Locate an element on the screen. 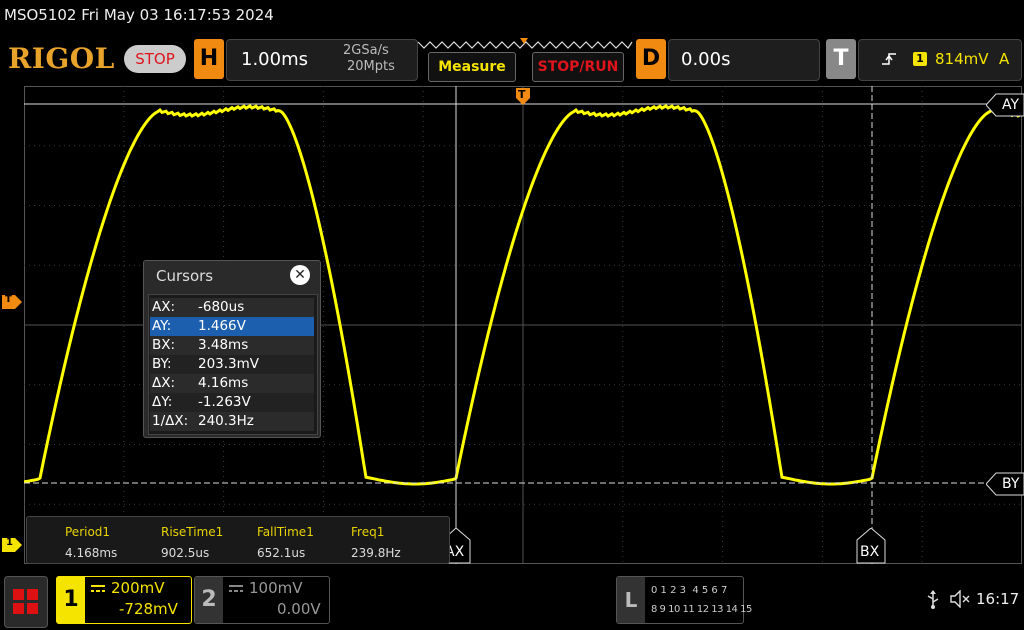 This screenshot has height=630, width=1024. cursor-row-key: 1/ΔX: is located at coordinates (170, 421).